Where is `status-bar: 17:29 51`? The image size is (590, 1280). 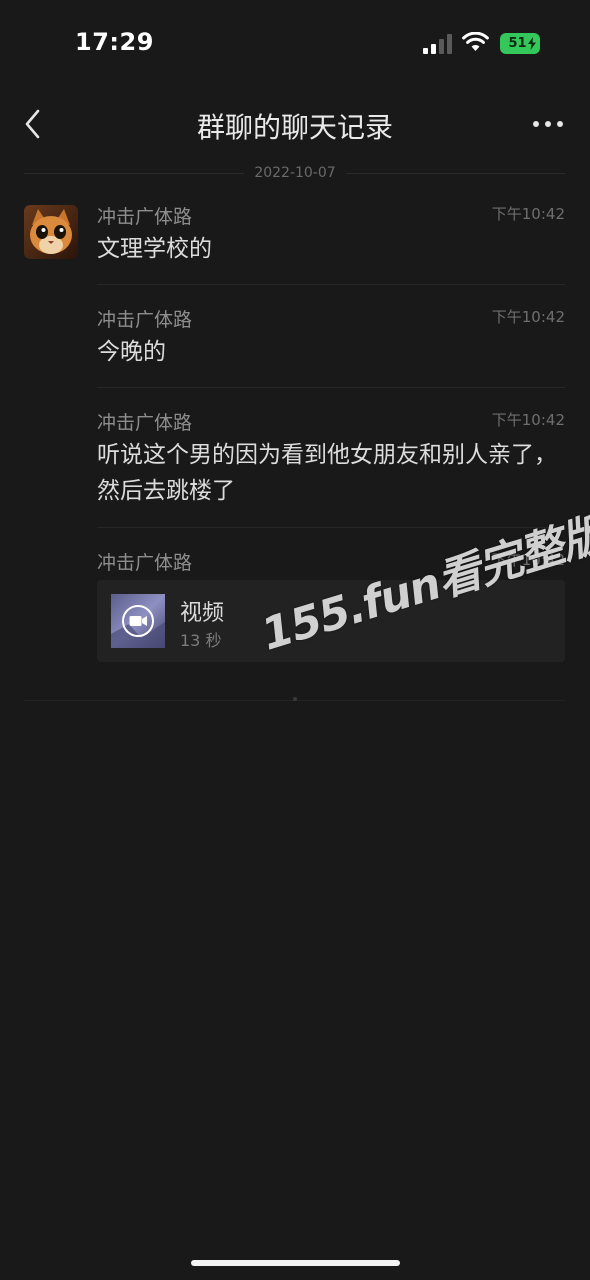 status-bar: 17:29 51 is located at coordinates (295, 44).